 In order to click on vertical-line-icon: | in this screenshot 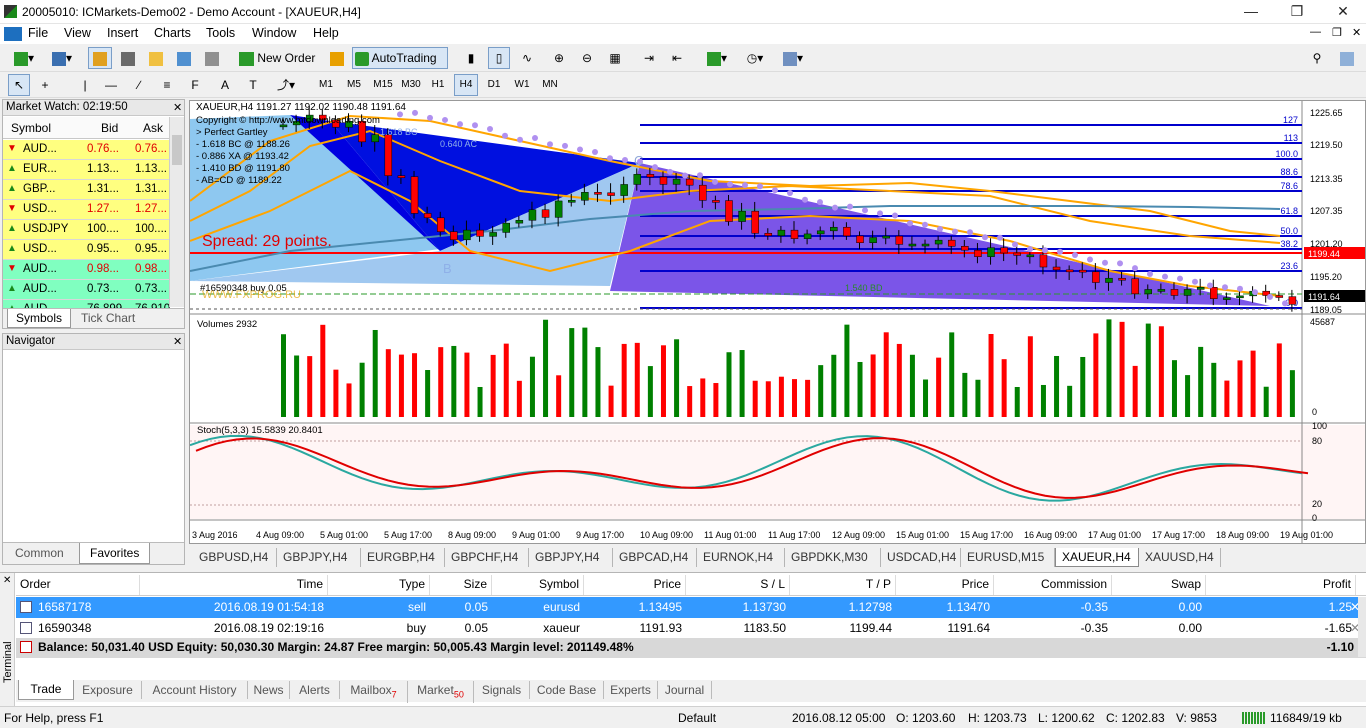, I will do `click(85, 85)`.